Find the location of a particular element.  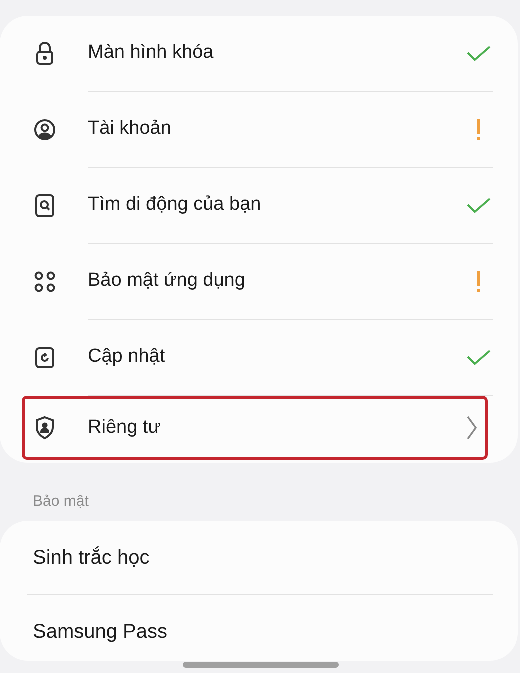

row-label: Samsung Pass is located at coordinates (100, 631).